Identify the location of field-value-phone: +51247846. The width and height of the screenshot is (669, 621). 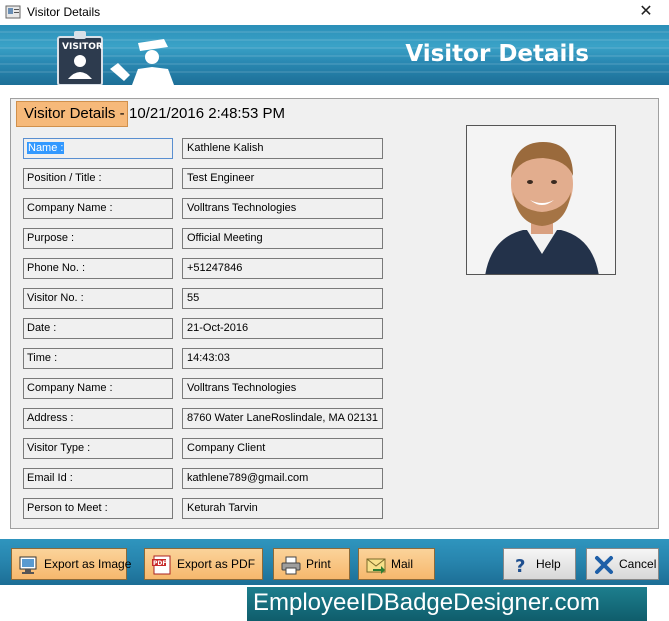
(282, 268).